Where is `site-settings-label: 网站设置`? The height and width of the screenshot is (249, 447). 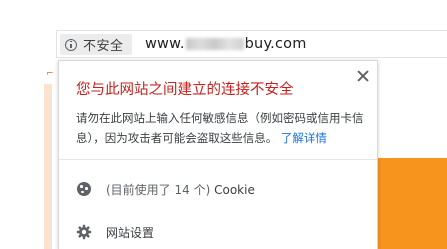
site-settings-label: 网站设置 is located at coordinates (130, 232).